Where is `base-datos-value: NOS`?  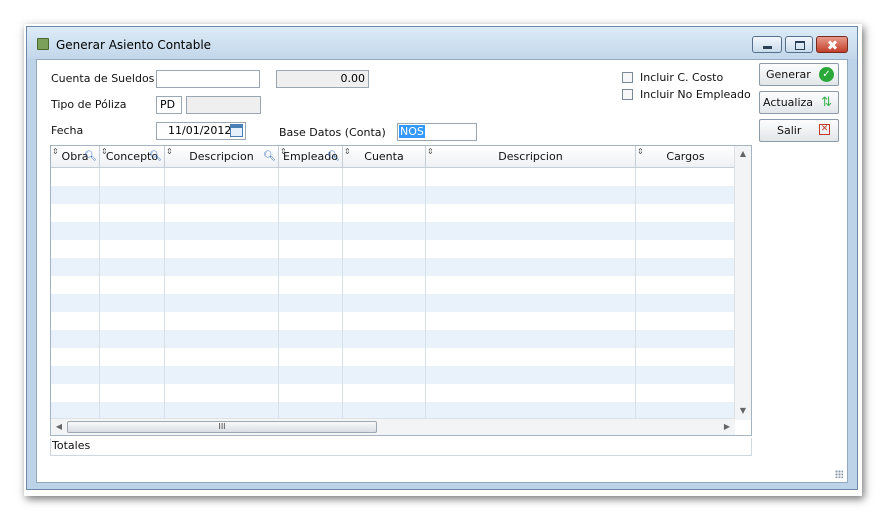 base-datos-value: NOS is located at coordinates (412, 131).